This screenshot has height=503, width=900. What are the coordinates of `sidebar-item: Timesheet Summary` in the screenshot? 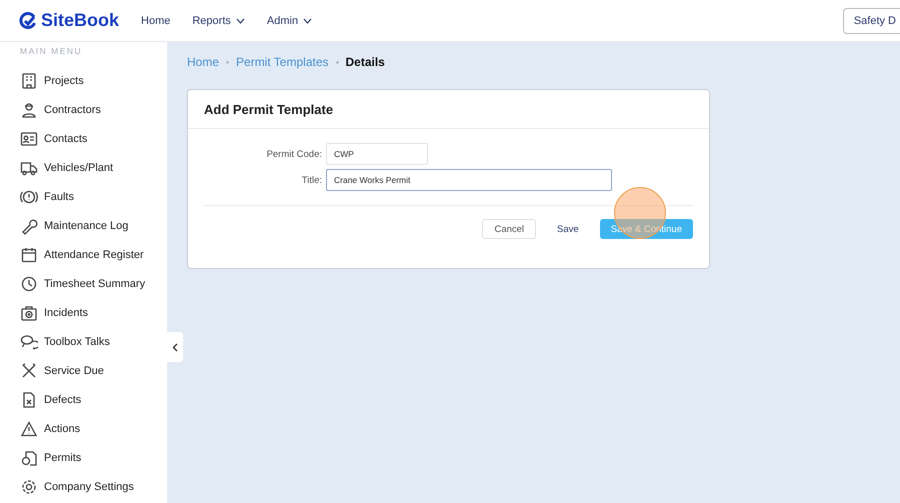 It's located at (95, 284).